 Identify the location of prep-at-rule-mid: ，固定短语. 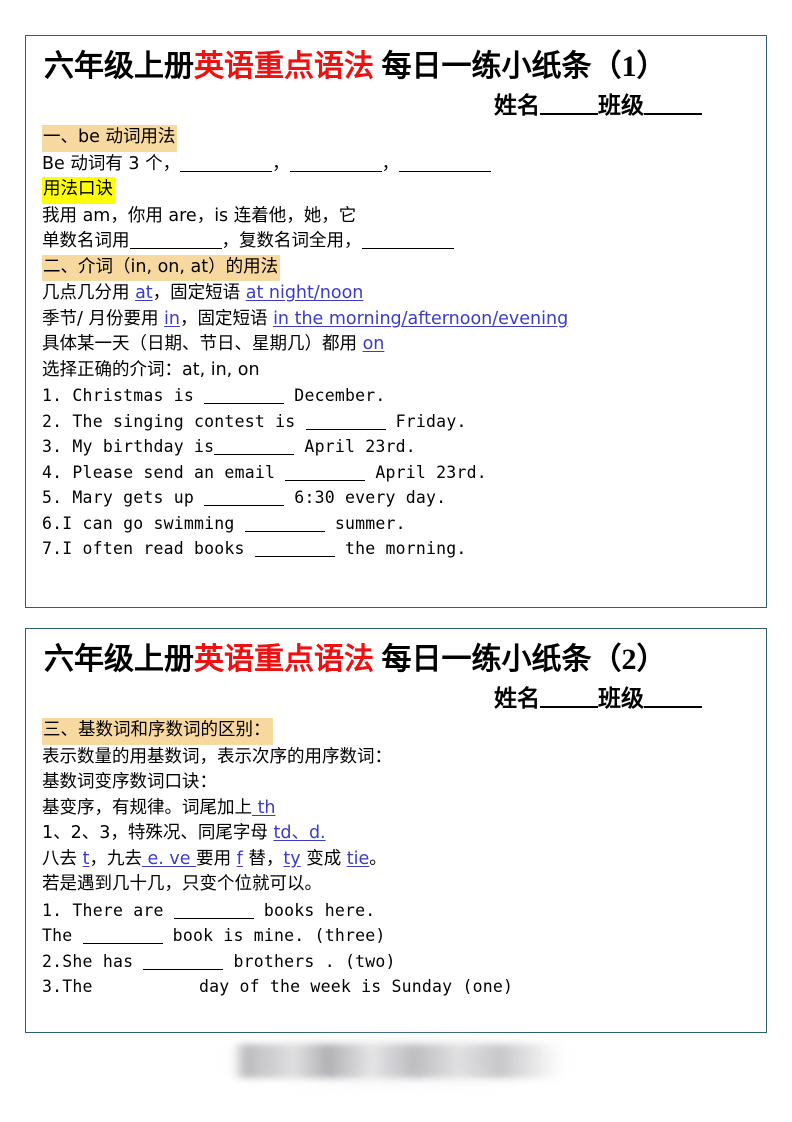
(199, 293).